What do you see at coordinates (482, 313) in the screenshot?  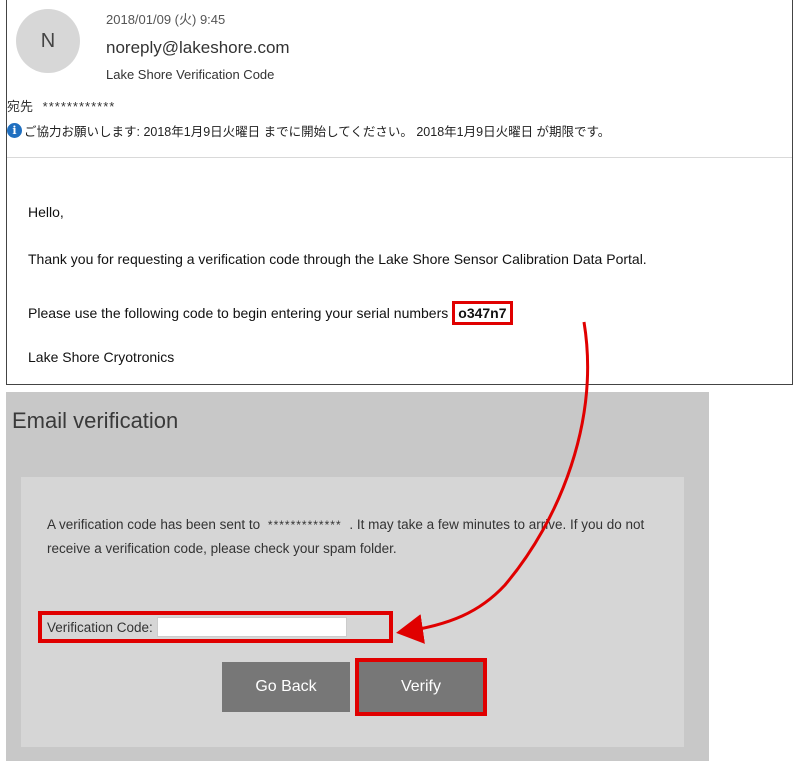 I see `verification-code-highlight: o347n7` at bounding box center [482, 313].